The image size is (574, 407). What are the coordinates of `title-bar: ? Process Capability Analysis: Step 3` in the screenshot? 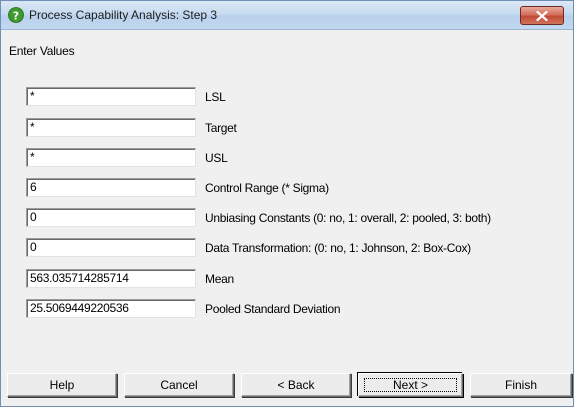 It's located at (287, 15).